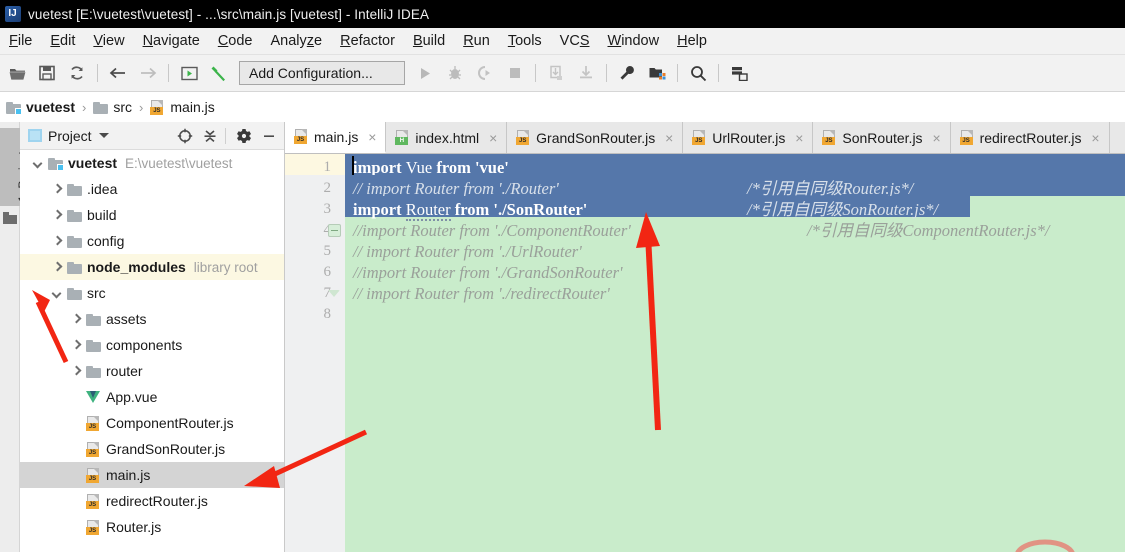 The image size is (1125, 552). Describe the element at coordinates (657, 73) in the screenshot. I see `project-structure-icon` at that location.